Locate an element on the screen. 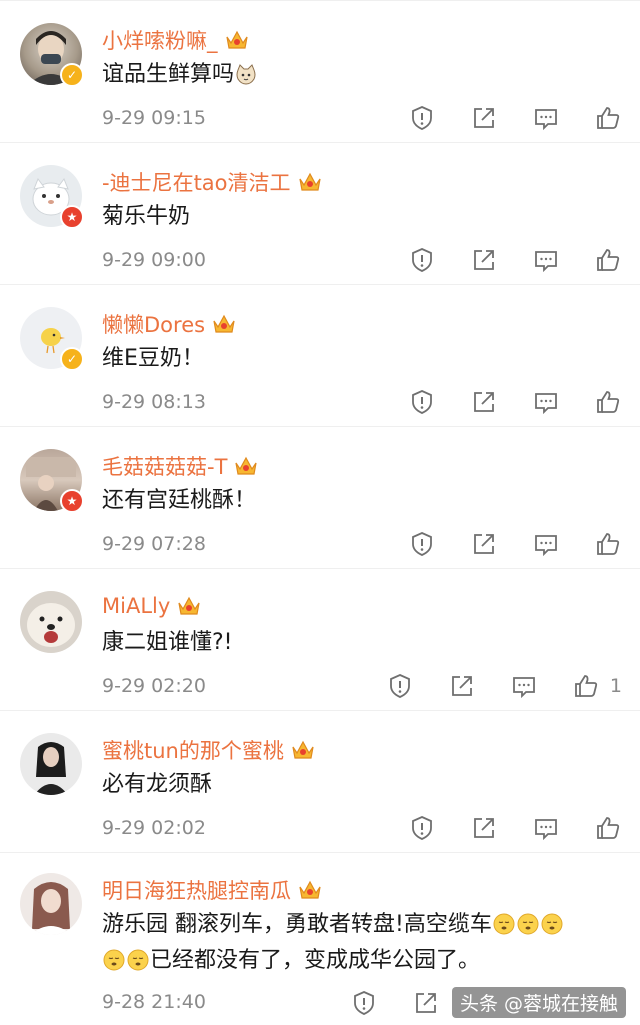 This screenshot has width=640, height=1025. comment-item: ✓ 懒懒Dores 维E豆奶！ 9-29 08:13 is located at coordinates (320, 355).